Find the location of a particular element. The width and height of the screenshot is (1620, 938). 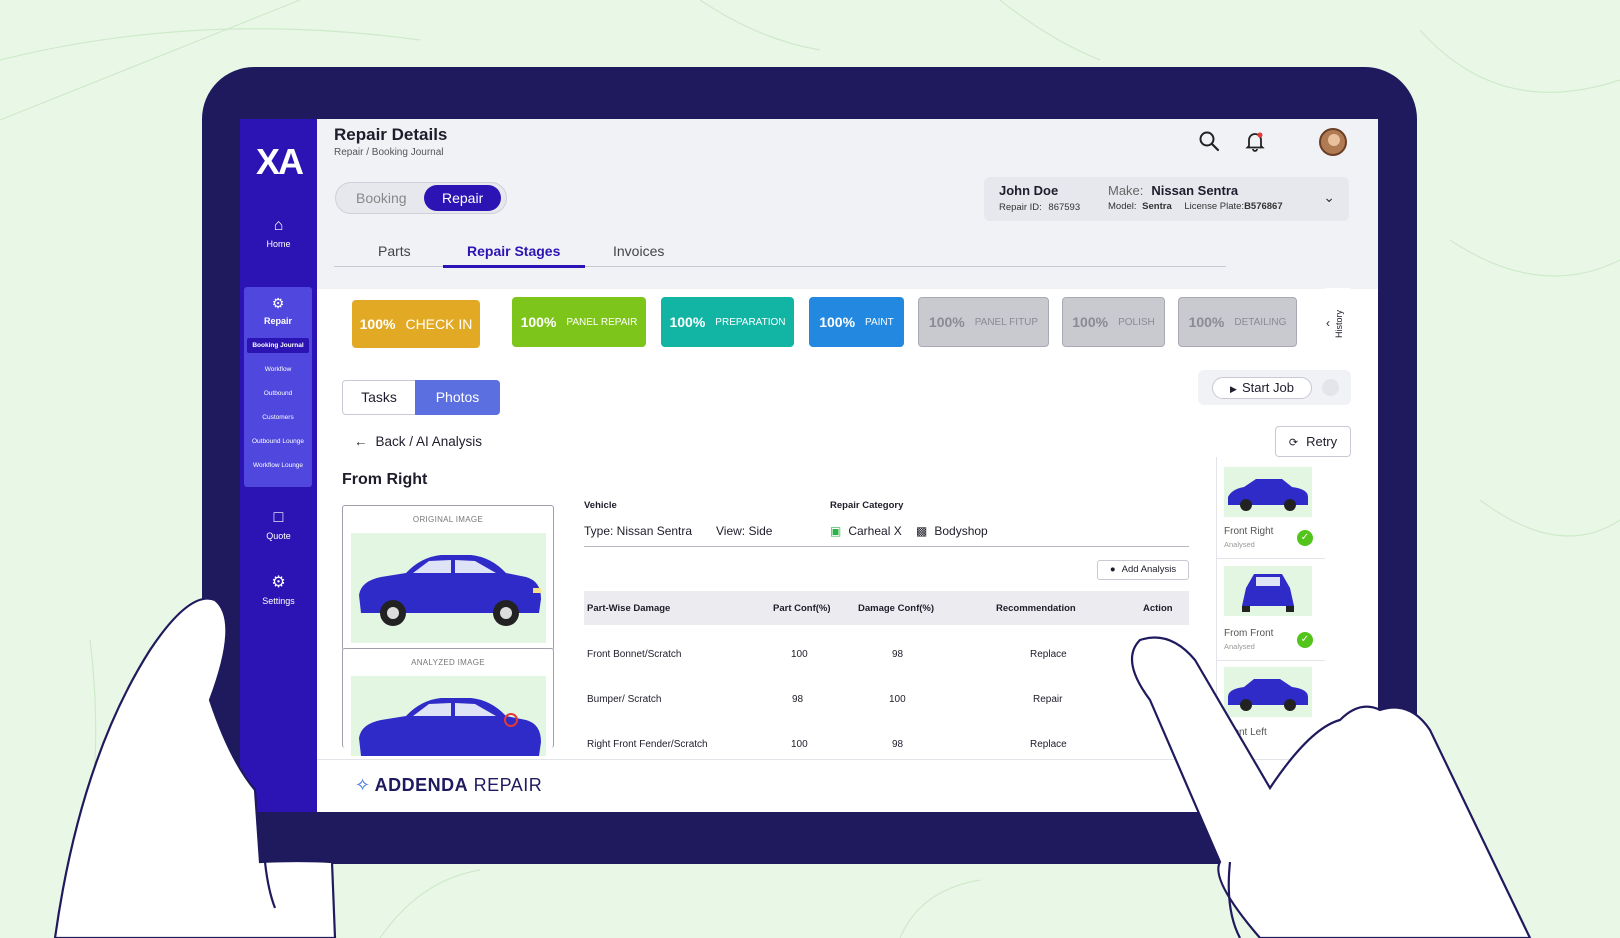

start-job-label: Start Job is located at coordinates (1267, 387).